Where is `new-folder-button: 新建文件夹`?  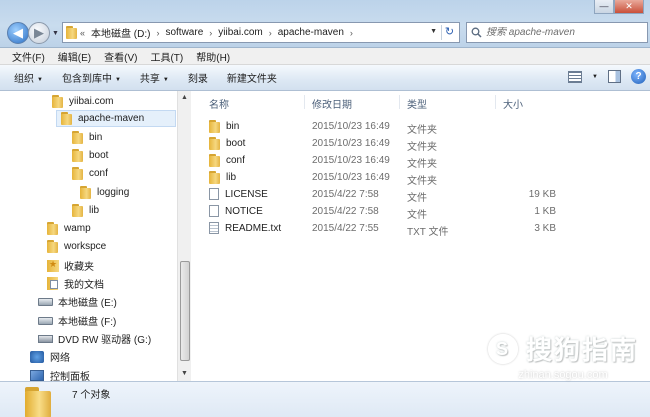
new-folder-button: 新建文件夹 is located at coordinates (252, 77).